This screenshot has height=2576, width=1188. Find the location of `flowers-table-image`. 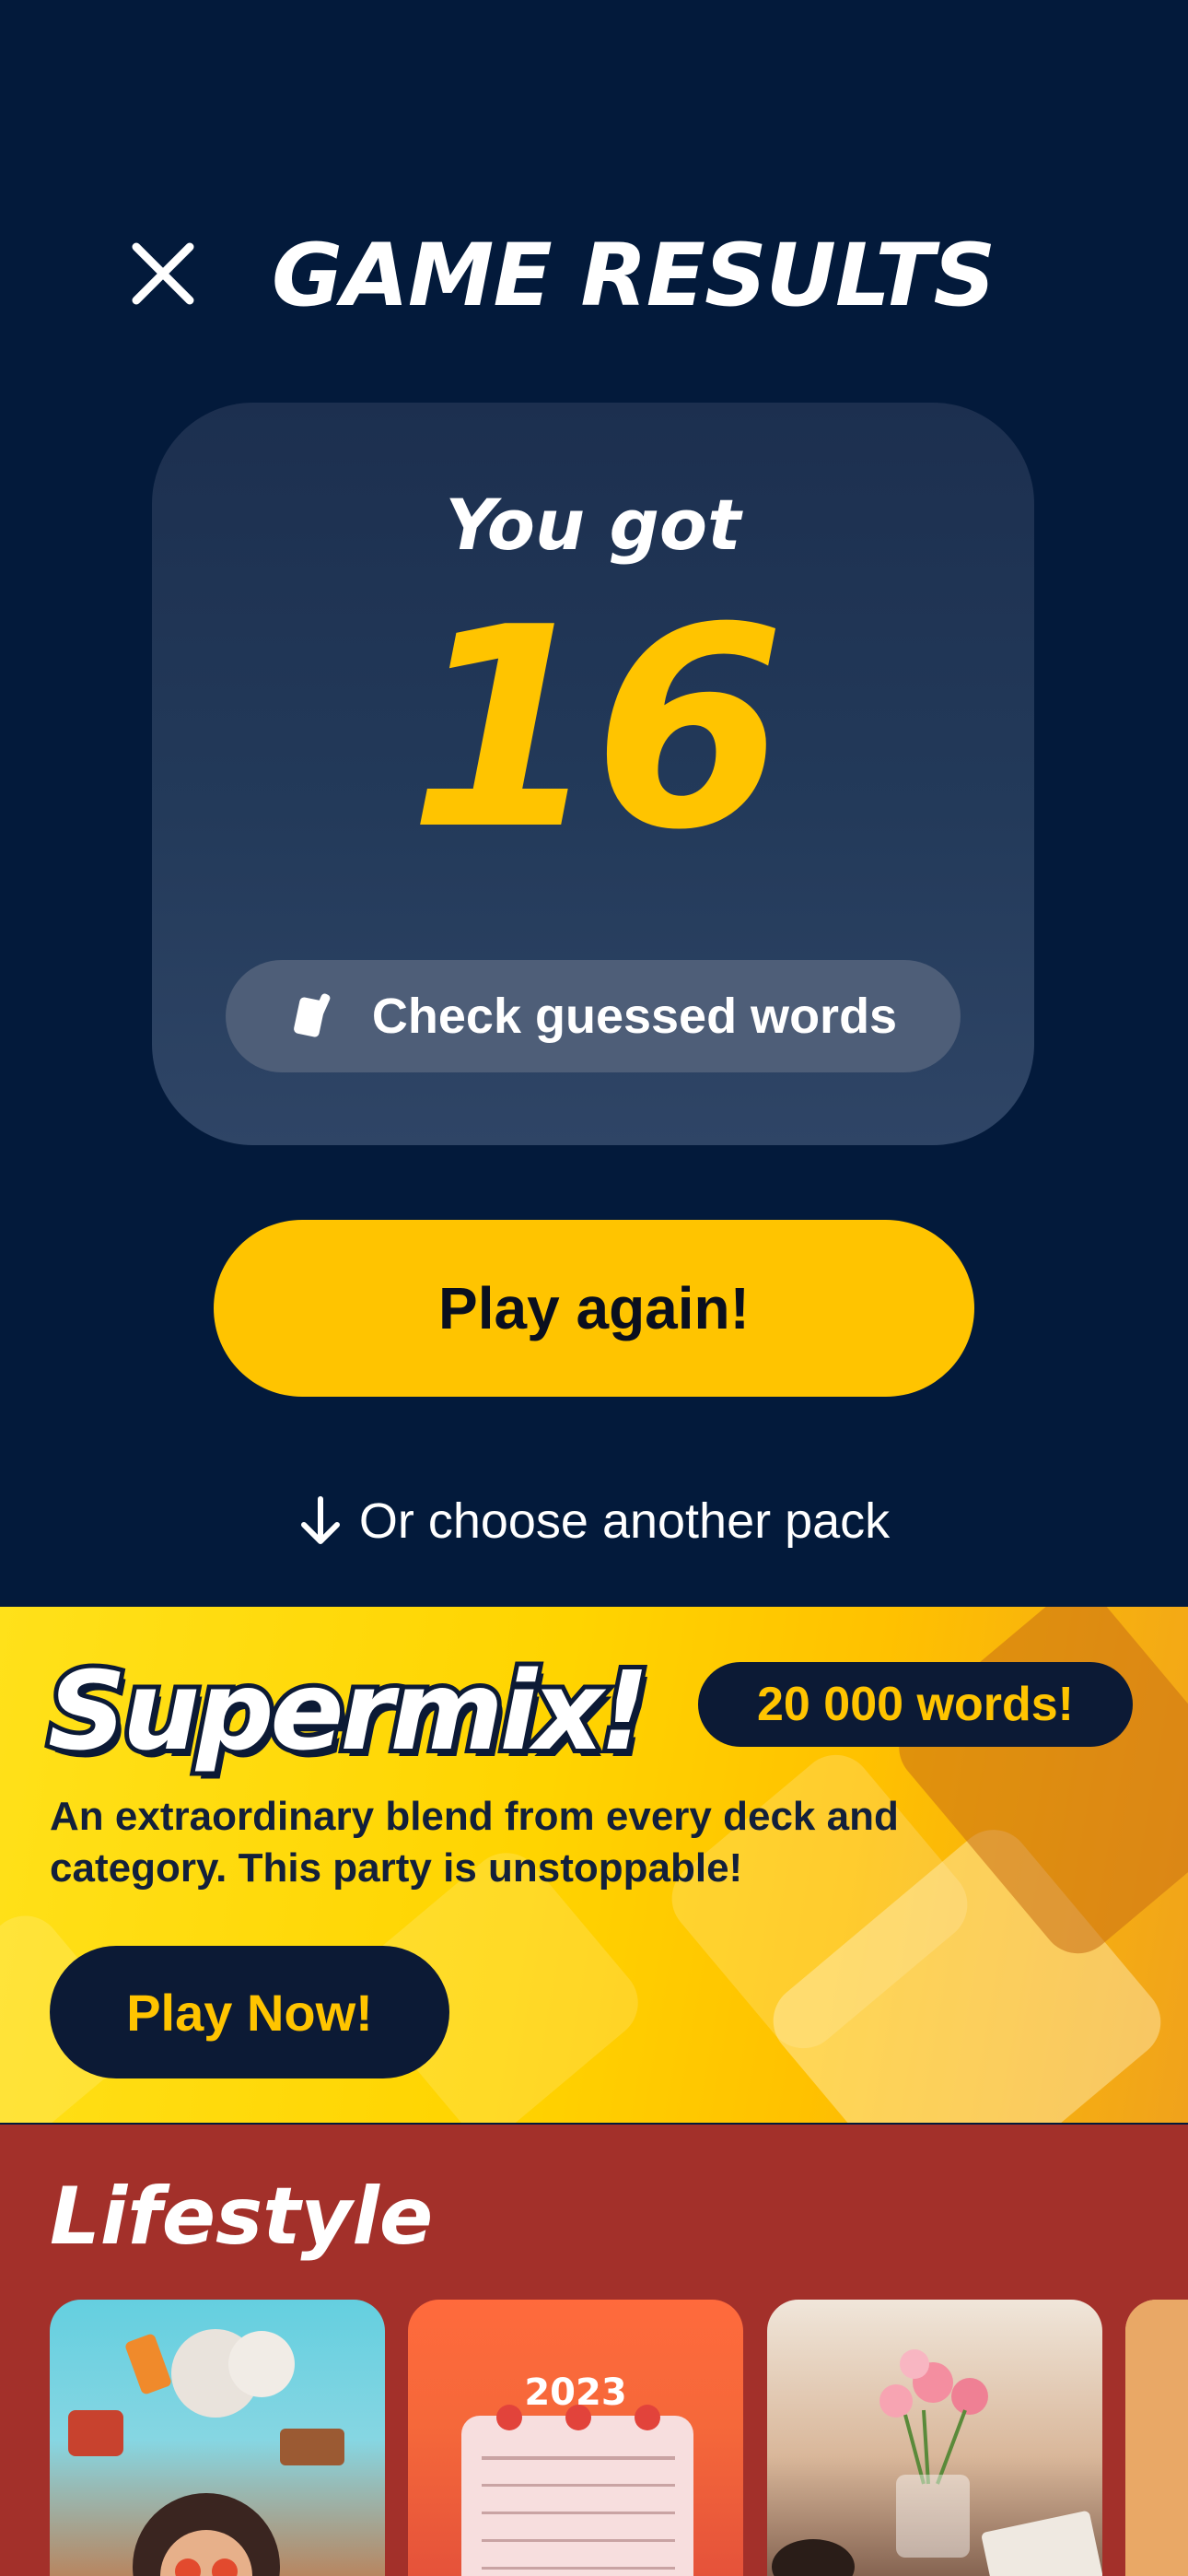

flowers-table-image is located at coordinates (937, 2462).